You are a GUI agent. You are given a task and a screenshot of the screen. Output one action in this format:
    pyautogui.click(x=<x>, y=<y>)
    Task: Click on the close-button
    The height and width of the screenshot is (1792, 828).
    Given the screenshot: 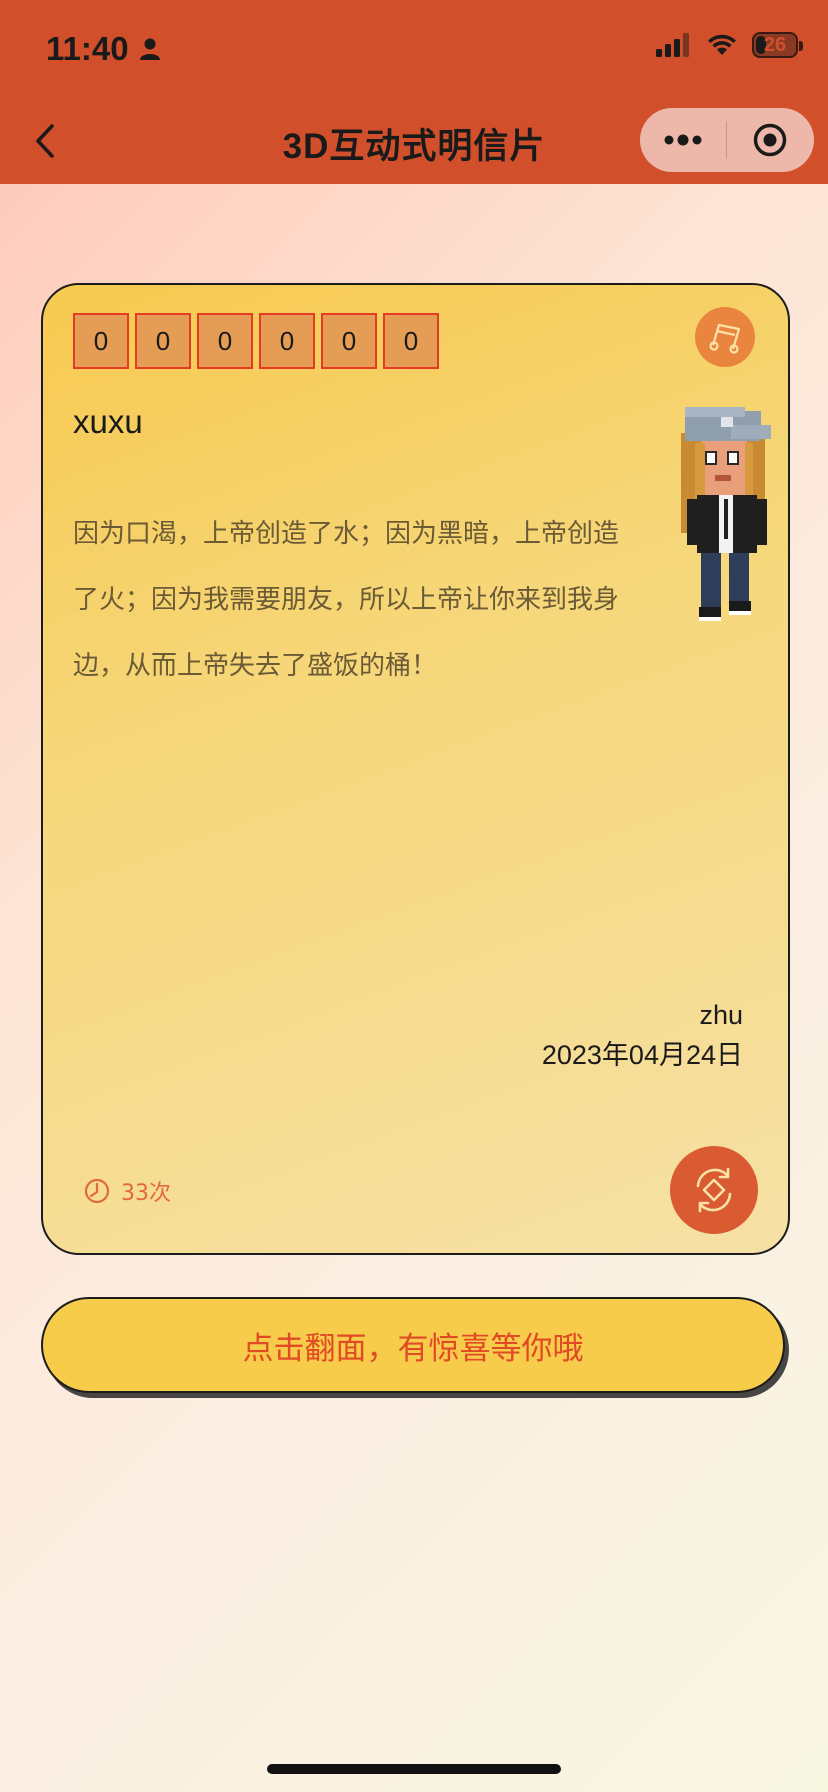 What is the action you would take?
    pyautogui.click(x=770, y=140)
    